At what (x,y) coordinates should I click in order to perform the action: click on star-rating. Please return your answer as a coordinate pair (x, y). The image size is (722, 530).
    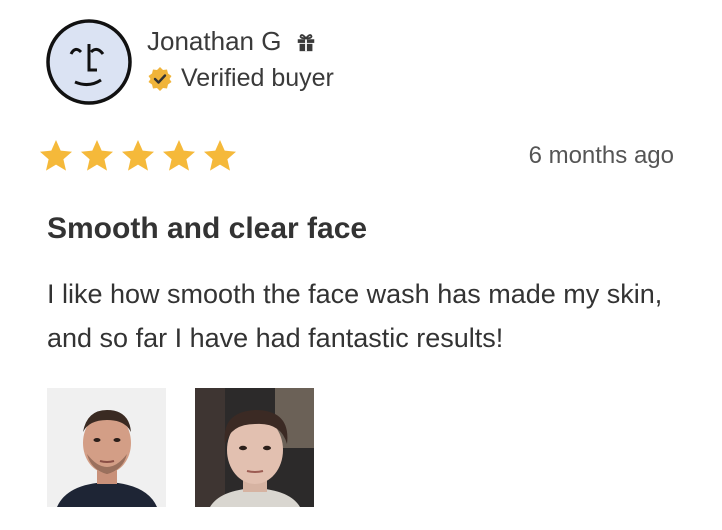
    Looking at the image, I should click on (140, 156).